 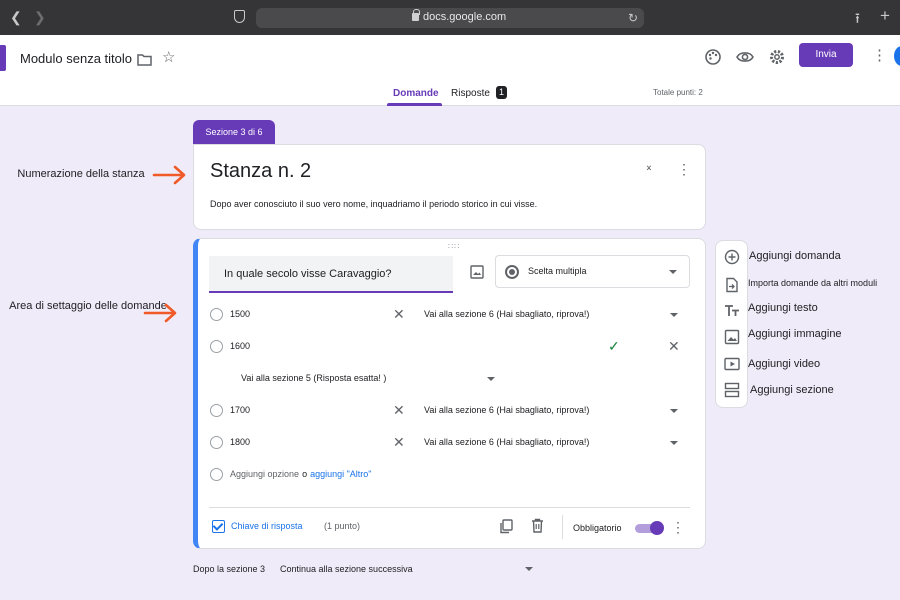 I want to click on option-label: 1500, so click(x=240, y=314).